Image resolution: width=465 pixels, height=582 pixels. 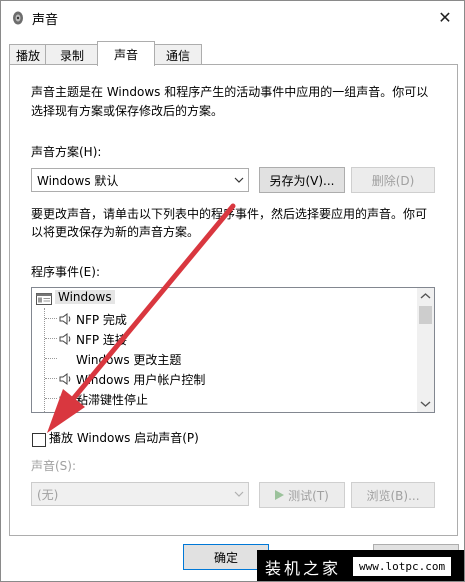 I want to click on tab-label: 播放, so click(x=27, y=55).